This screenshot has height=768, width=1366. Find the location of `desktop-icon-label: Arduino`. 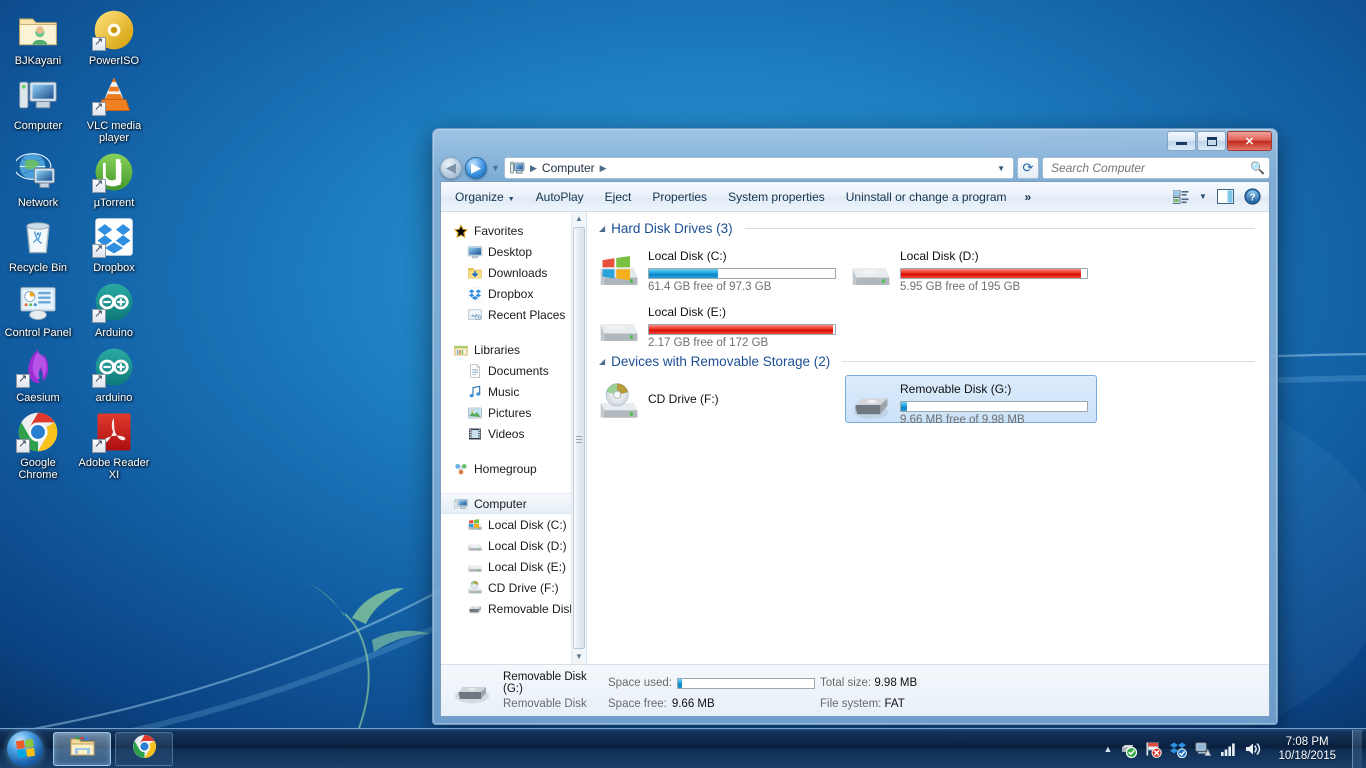

desktop-icon-label: Arduino is located at coordinates (114, 333).